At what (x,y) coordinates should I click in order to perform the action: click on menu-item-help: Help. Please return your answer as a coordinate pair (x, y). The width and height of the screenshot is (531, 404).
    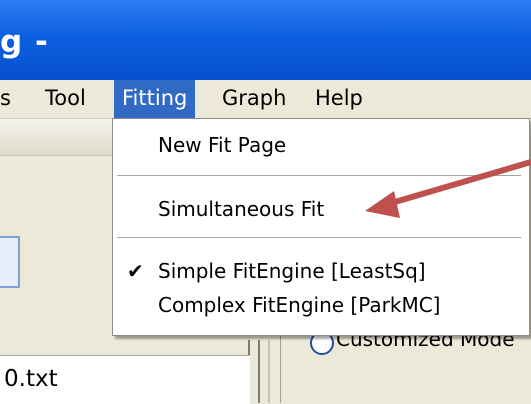
    Looking at the image, I should click on (339, 99).